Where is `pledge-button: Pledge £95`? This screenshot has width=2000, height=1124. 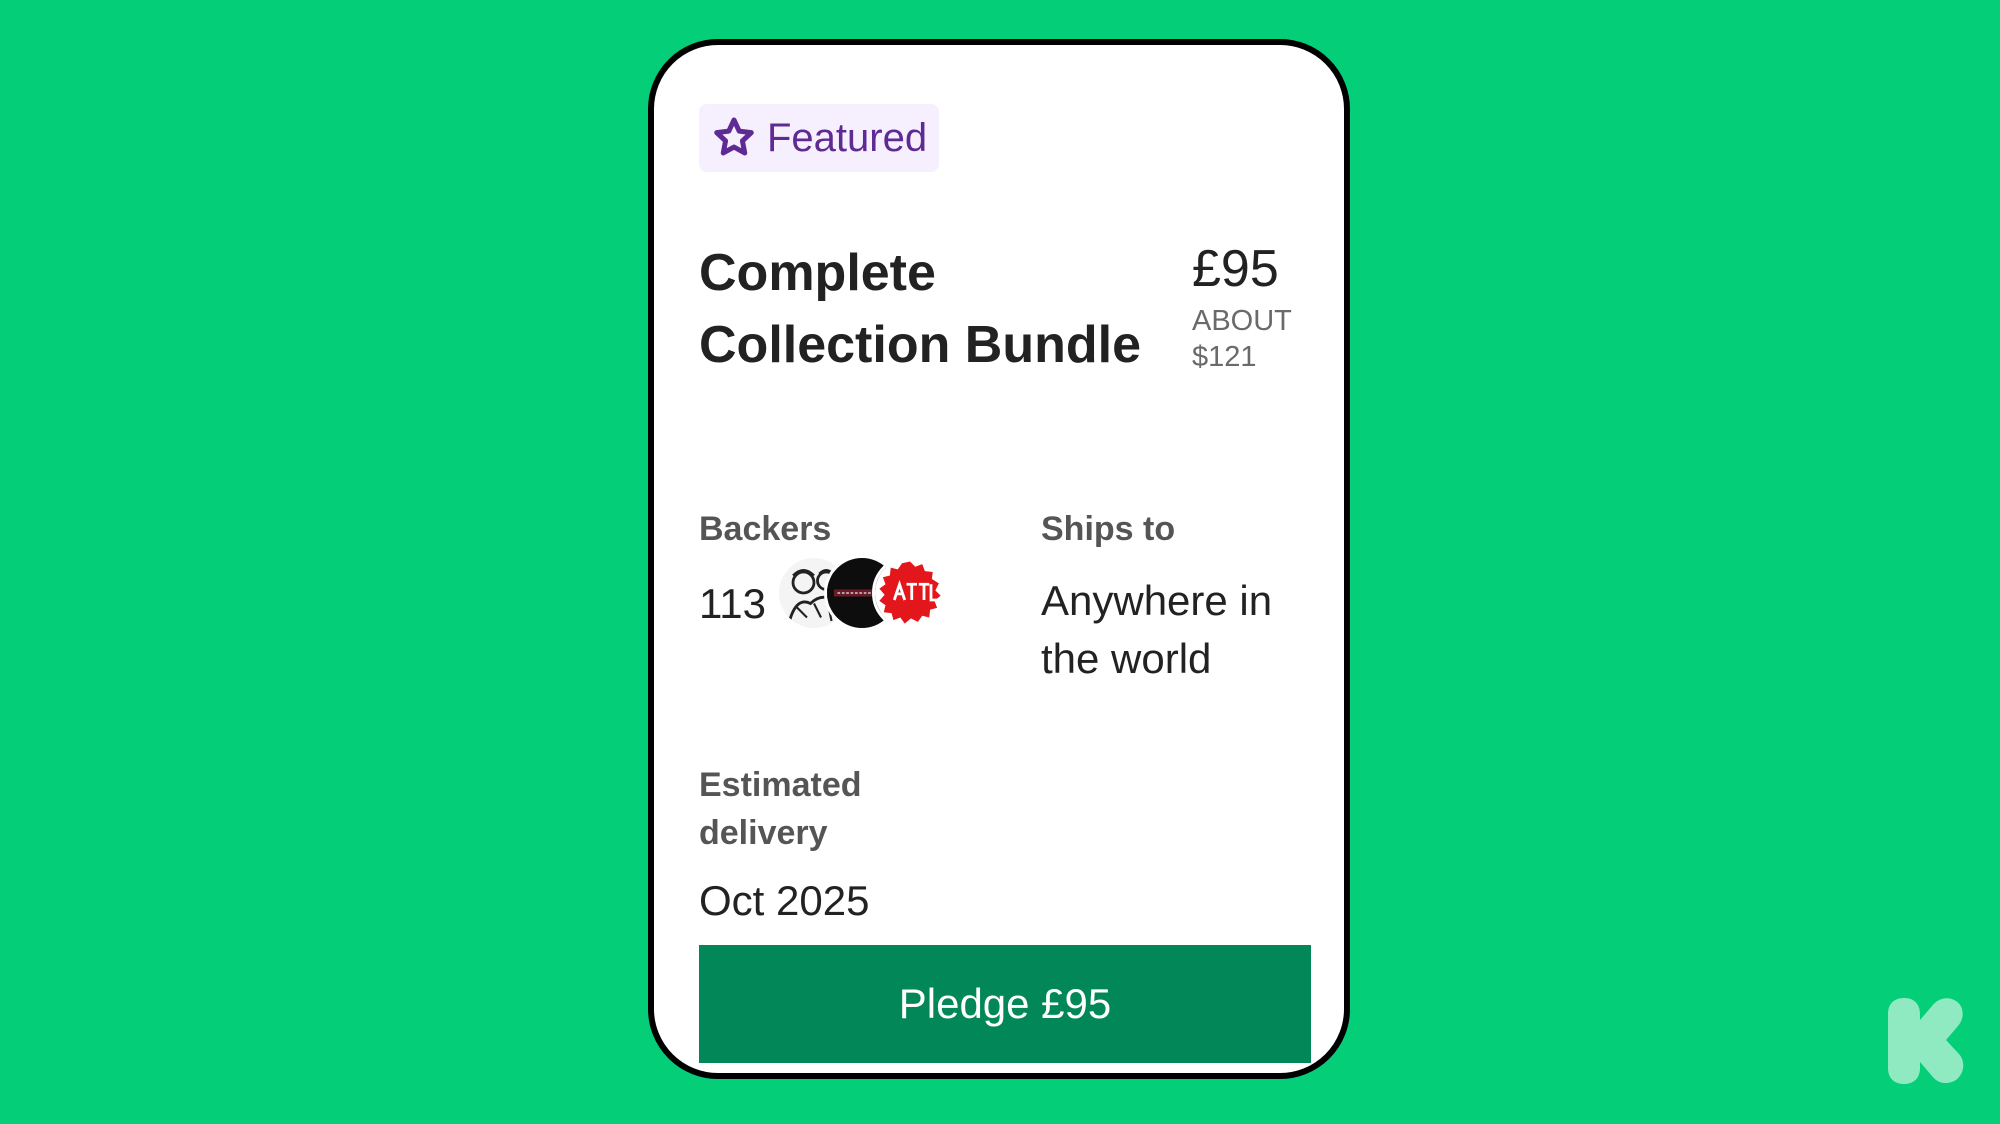
pledge-button: Pledge £95 is located at coordinates (1005, 1004).